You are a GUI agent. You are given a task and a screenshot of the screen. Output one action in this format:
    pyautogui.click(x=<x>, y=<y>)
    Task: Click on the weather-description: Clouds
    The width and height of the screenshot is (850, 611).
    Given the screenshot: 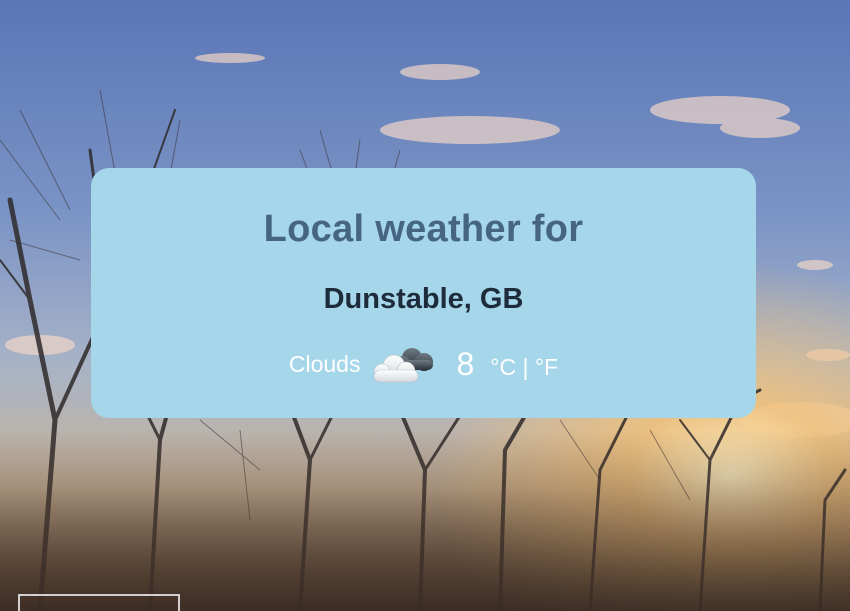 What is the action you would take?
    pyautogui.click(x=324, y=363)
    